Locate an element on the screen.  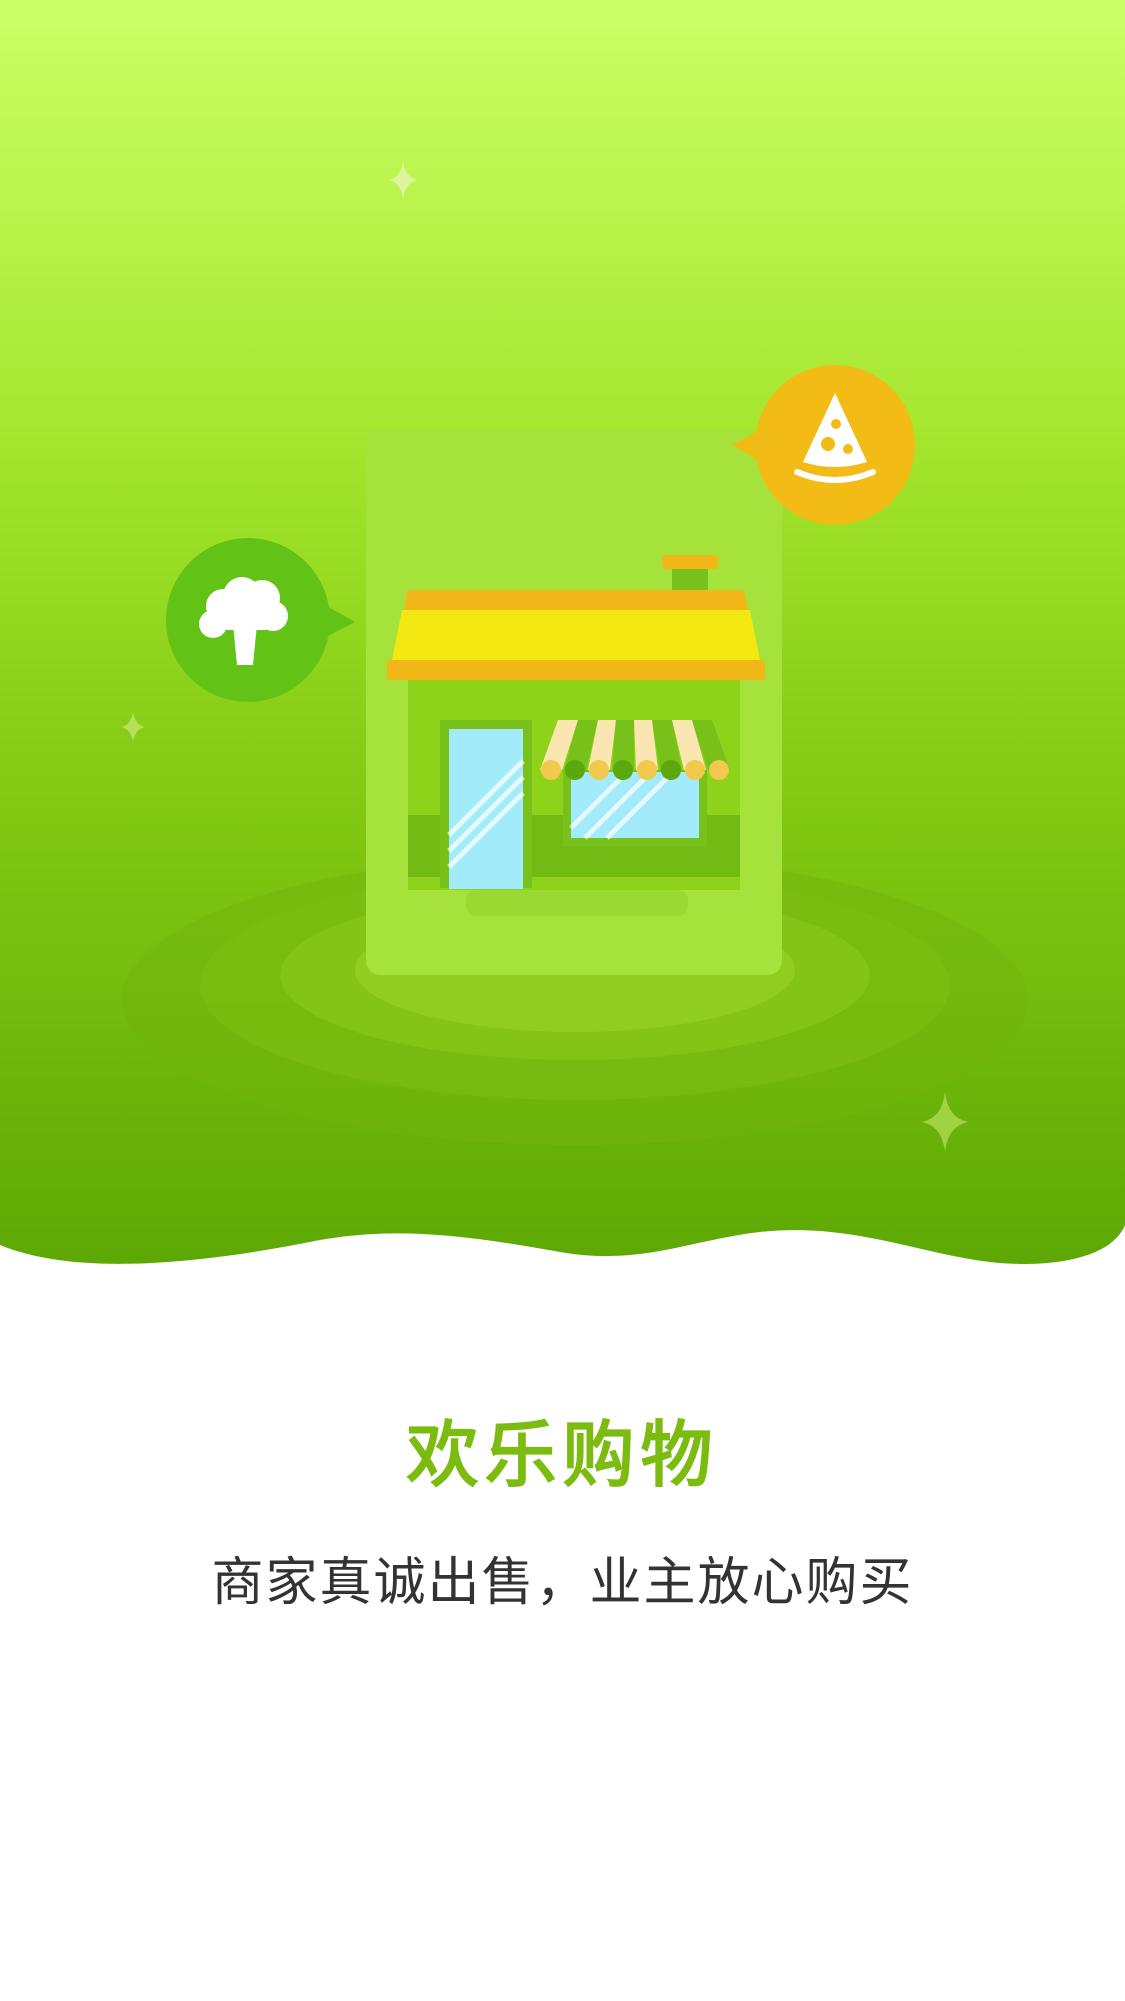
shop-icon is located at coordinates (576, 735).